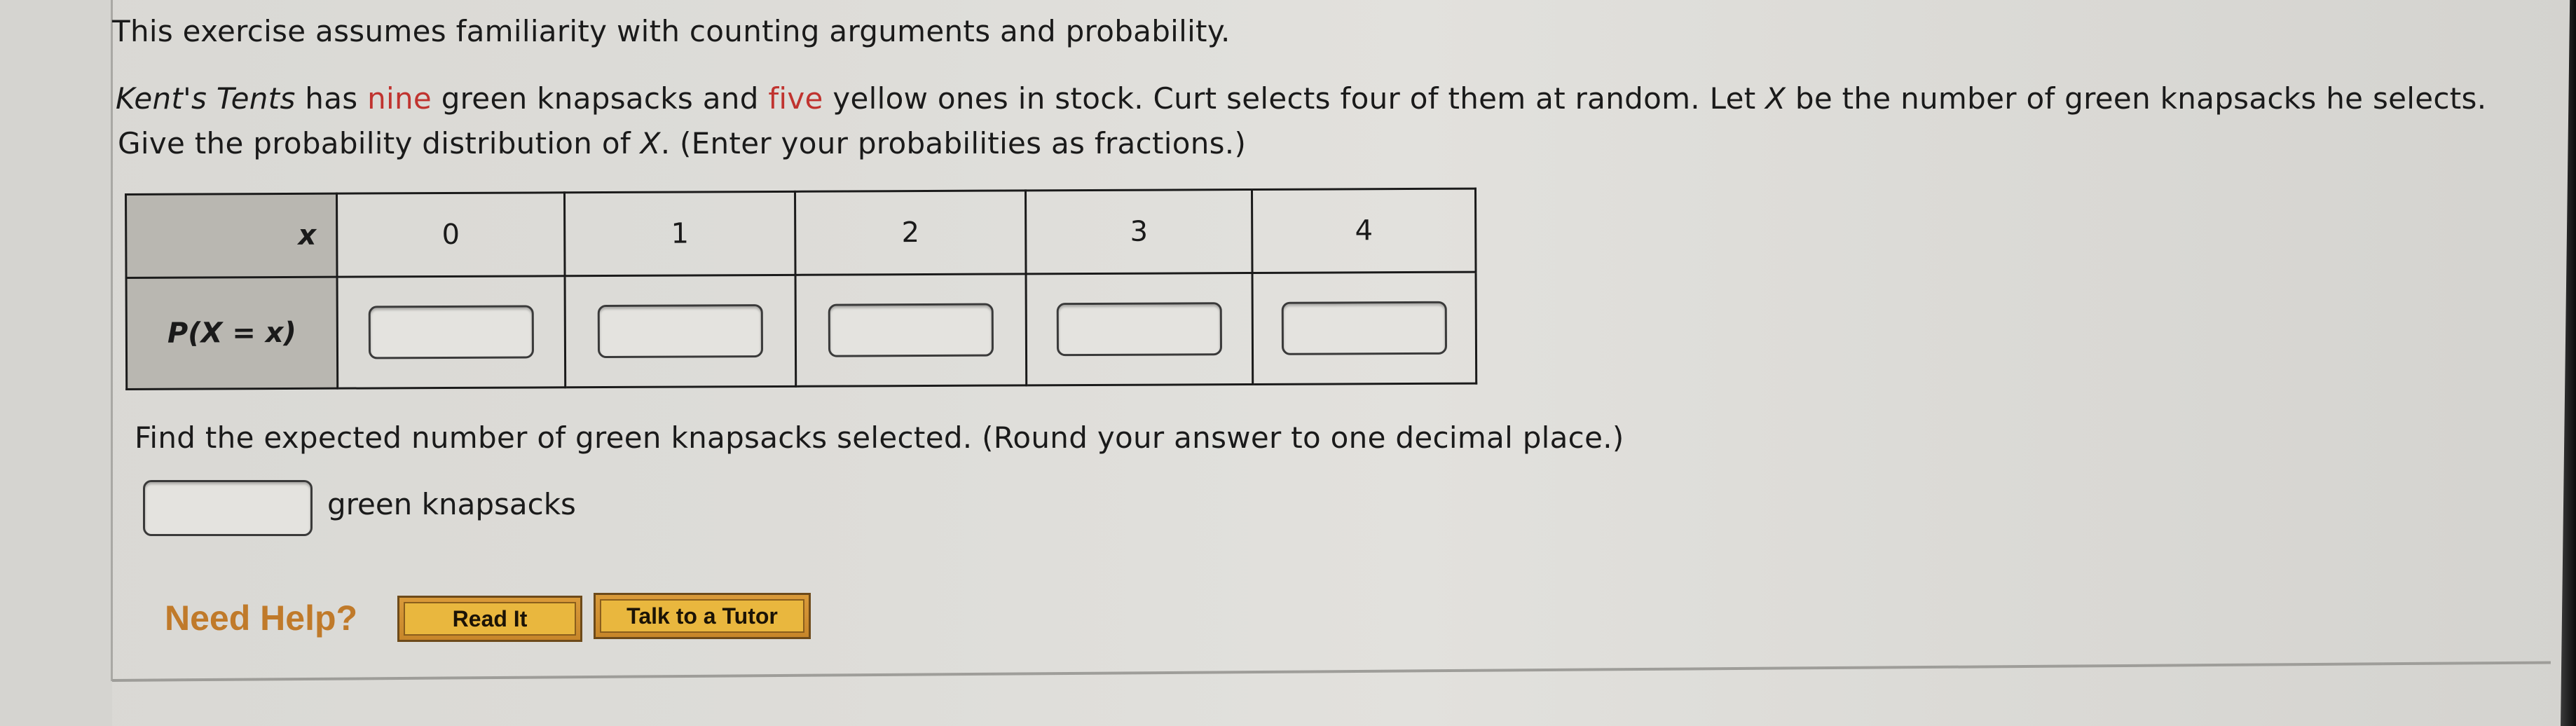 The image size is (2576, 726). I want to click on probability-input-x3, so click(1139, 329).